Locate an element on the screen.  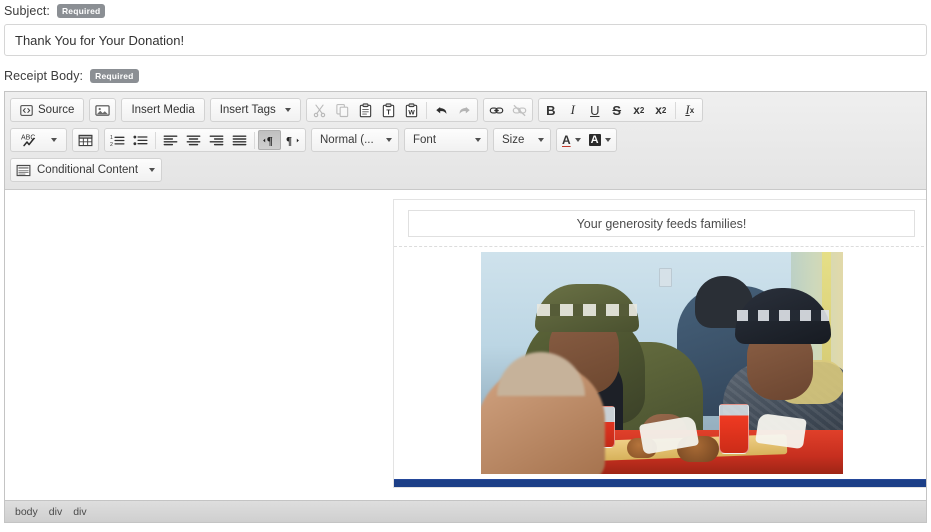
align-left-button is located at coordinates (170, 140).